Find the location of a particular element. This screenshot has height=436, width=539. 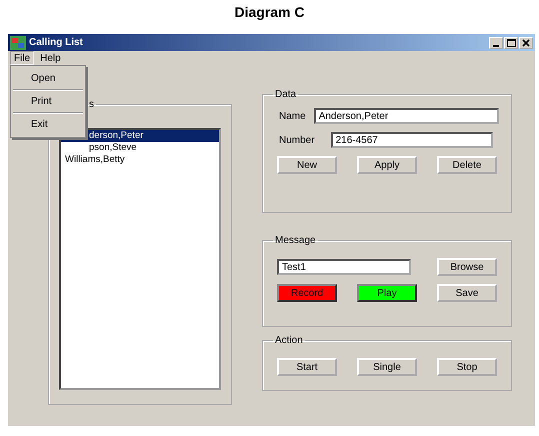

action-button: New is located at coordinates (307, 165).